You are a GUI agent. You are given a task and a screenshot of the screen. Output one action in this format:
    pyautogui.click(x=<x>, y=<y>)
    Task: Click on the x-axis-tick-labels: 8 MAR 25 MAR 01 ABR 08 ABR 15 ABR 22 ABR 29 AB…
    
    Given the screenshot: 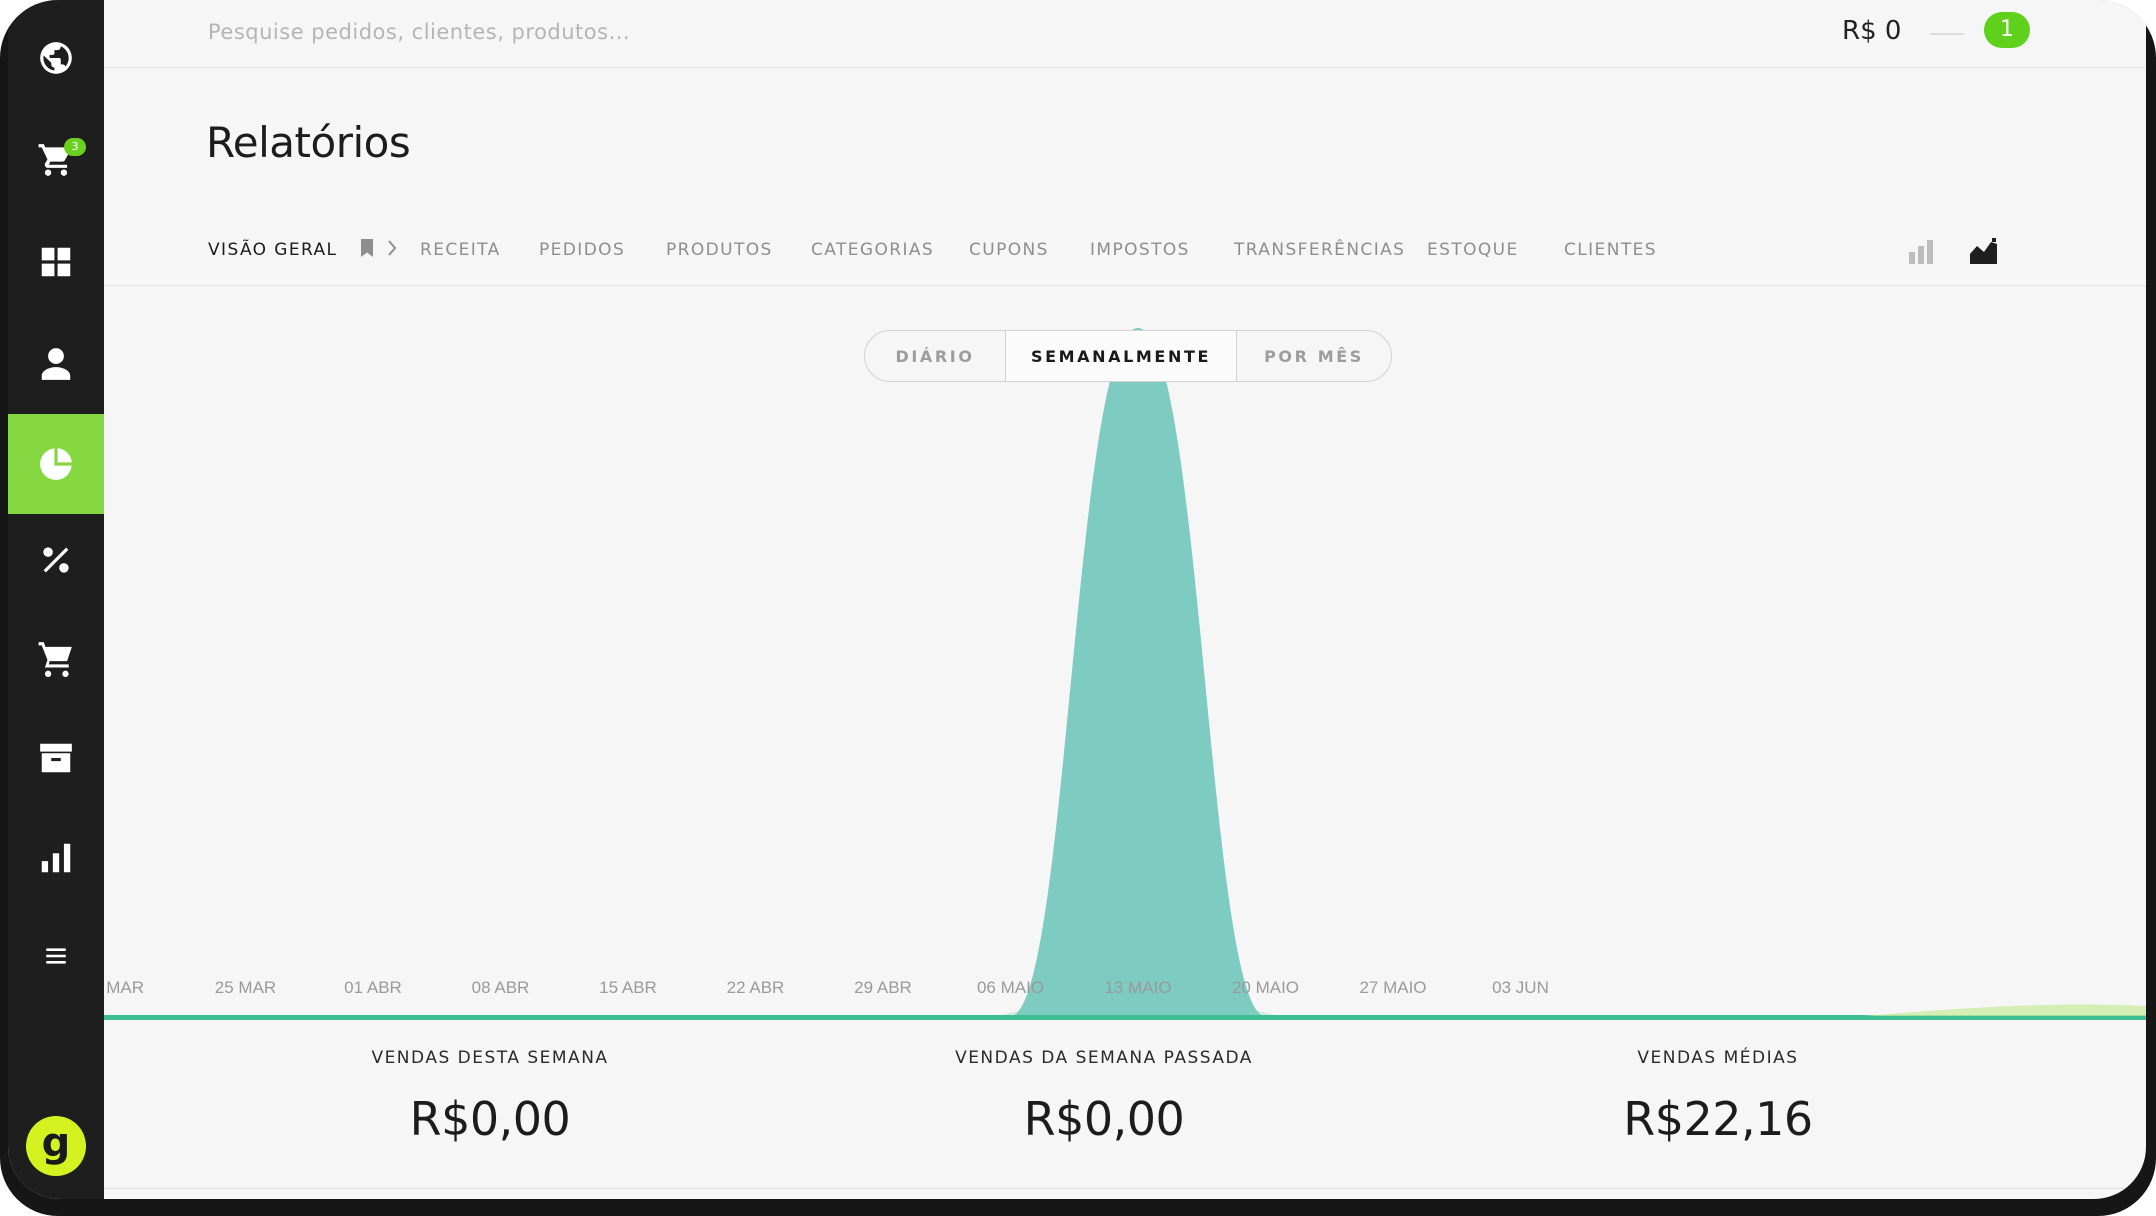 What is the action you would take?
    pyautogui.click(x=826, y=987)
    